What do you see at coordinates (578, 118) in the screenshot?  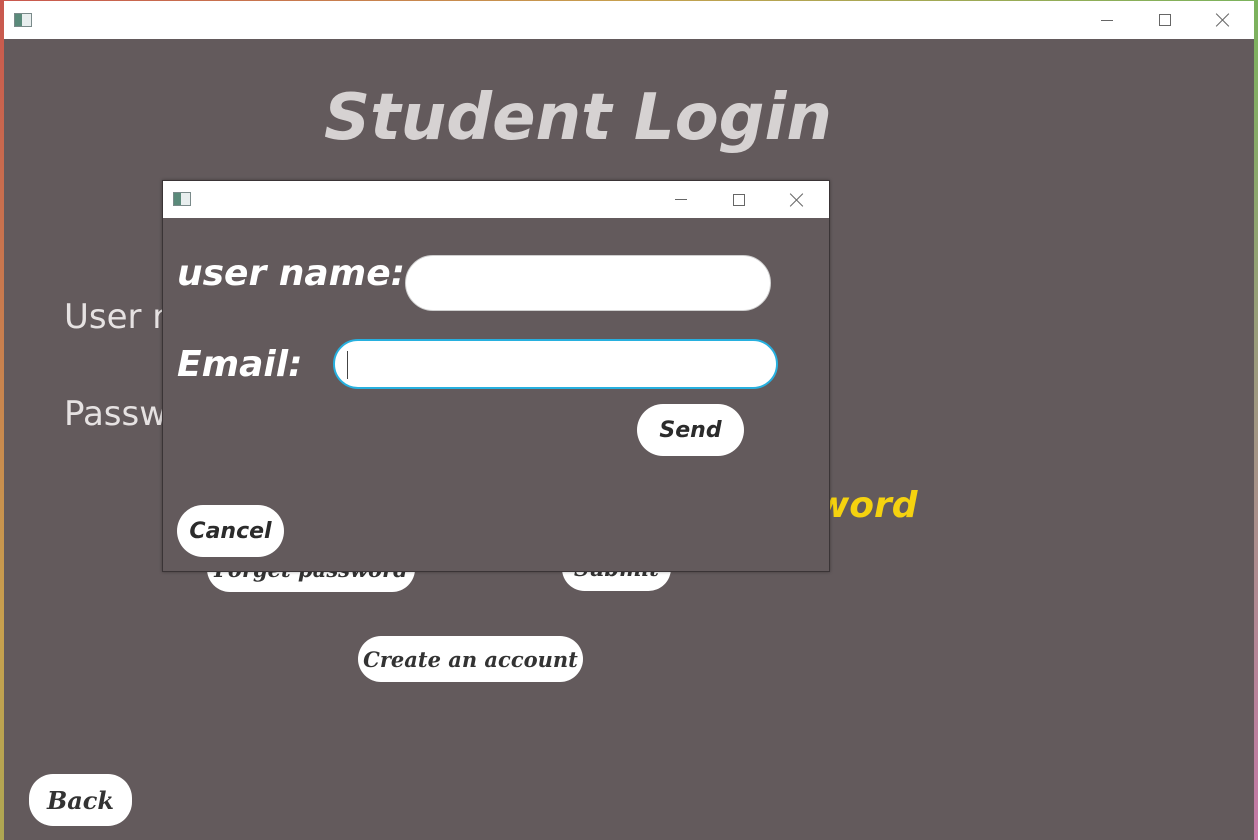 I see `page-title: Student Login` at bounding box center [578, 118].